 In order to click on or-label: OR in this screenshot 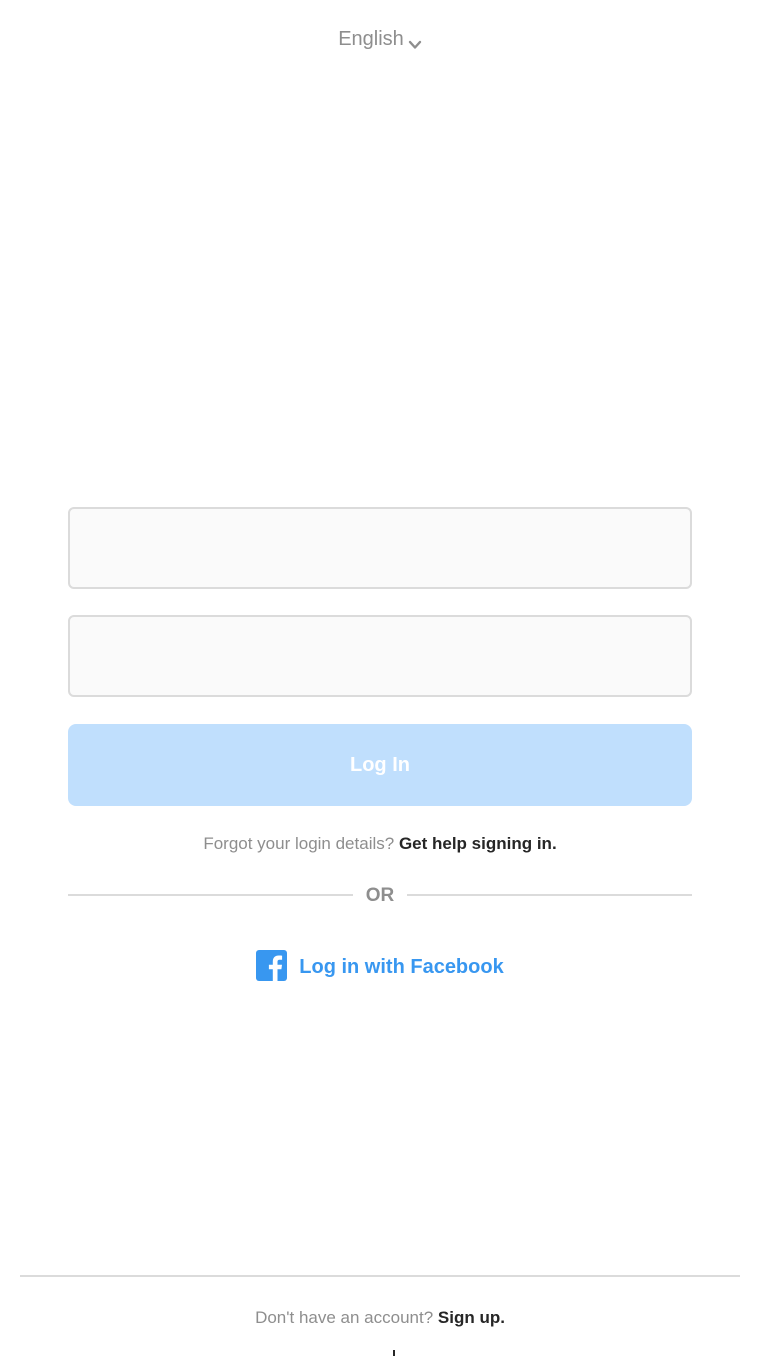, I will do `click(380, 895)`.